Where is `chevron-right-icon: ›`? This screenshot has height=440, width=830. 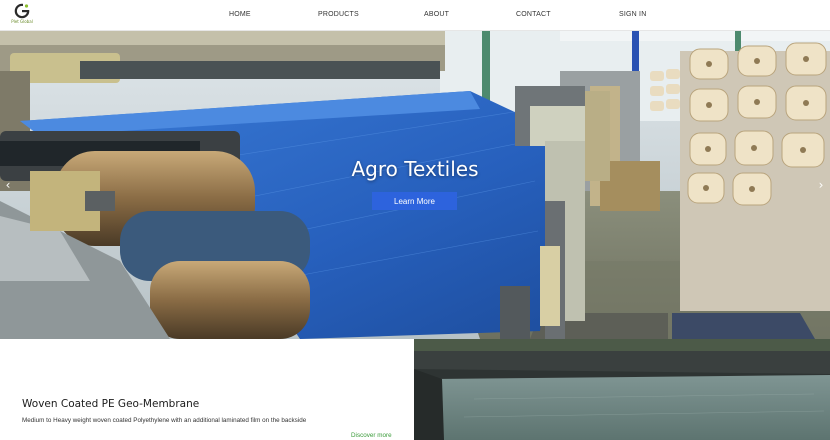
chevron-right-icon: › is located at coordinates (821, 185).